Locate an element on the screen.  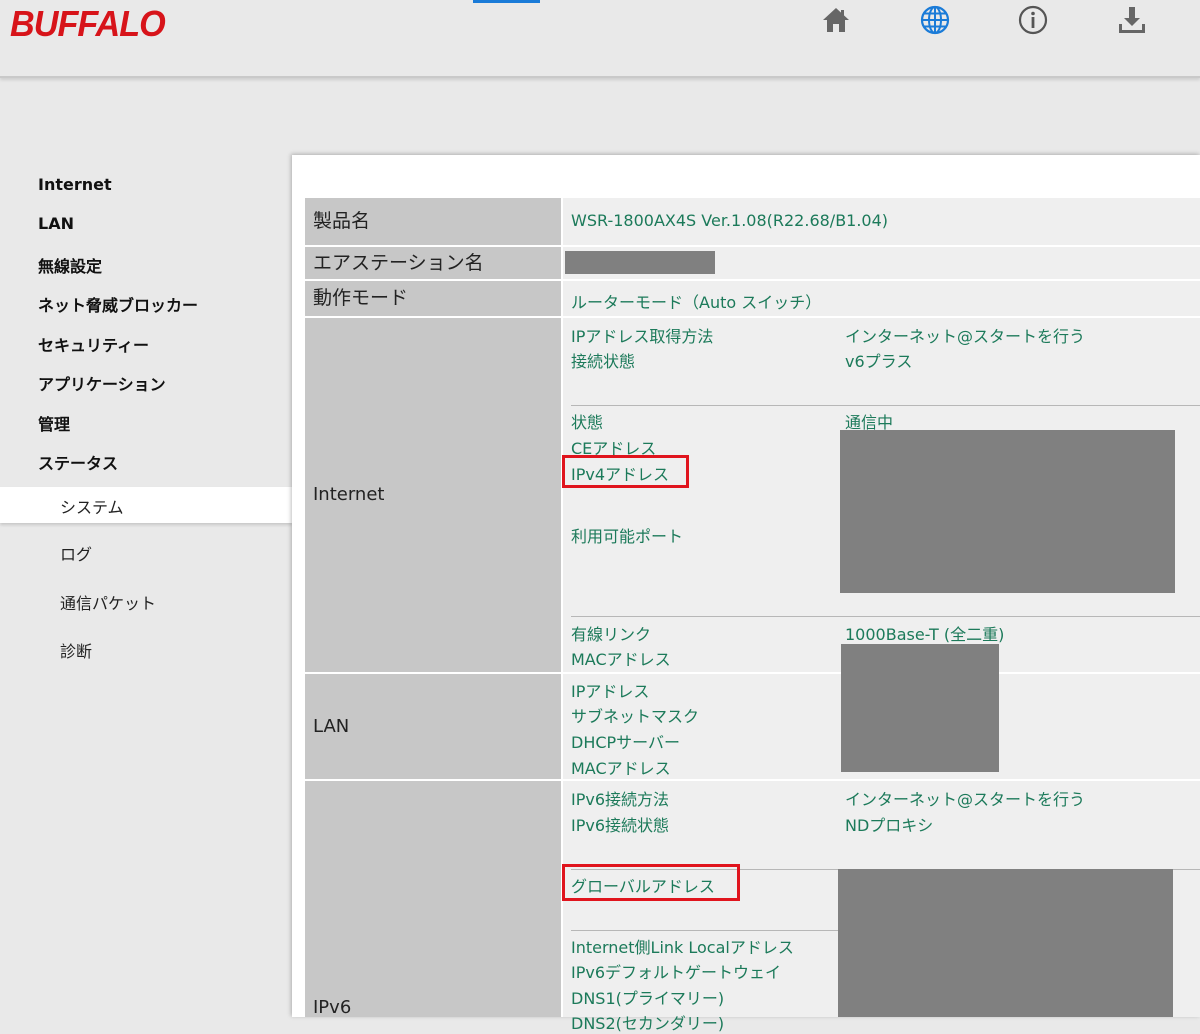
nav-status: ステータス is located at coordinates (78, 462).